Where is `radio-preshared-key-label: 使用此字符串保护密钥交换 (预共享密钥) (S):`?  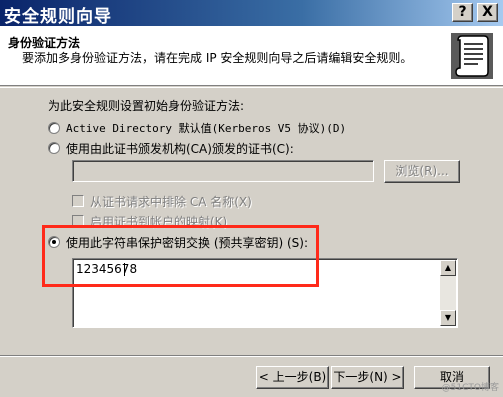 radio-preshared-key-label: 使用此字符串保护密钥交换 (预共享密钥) (S): is located at coordinates (187, 242).